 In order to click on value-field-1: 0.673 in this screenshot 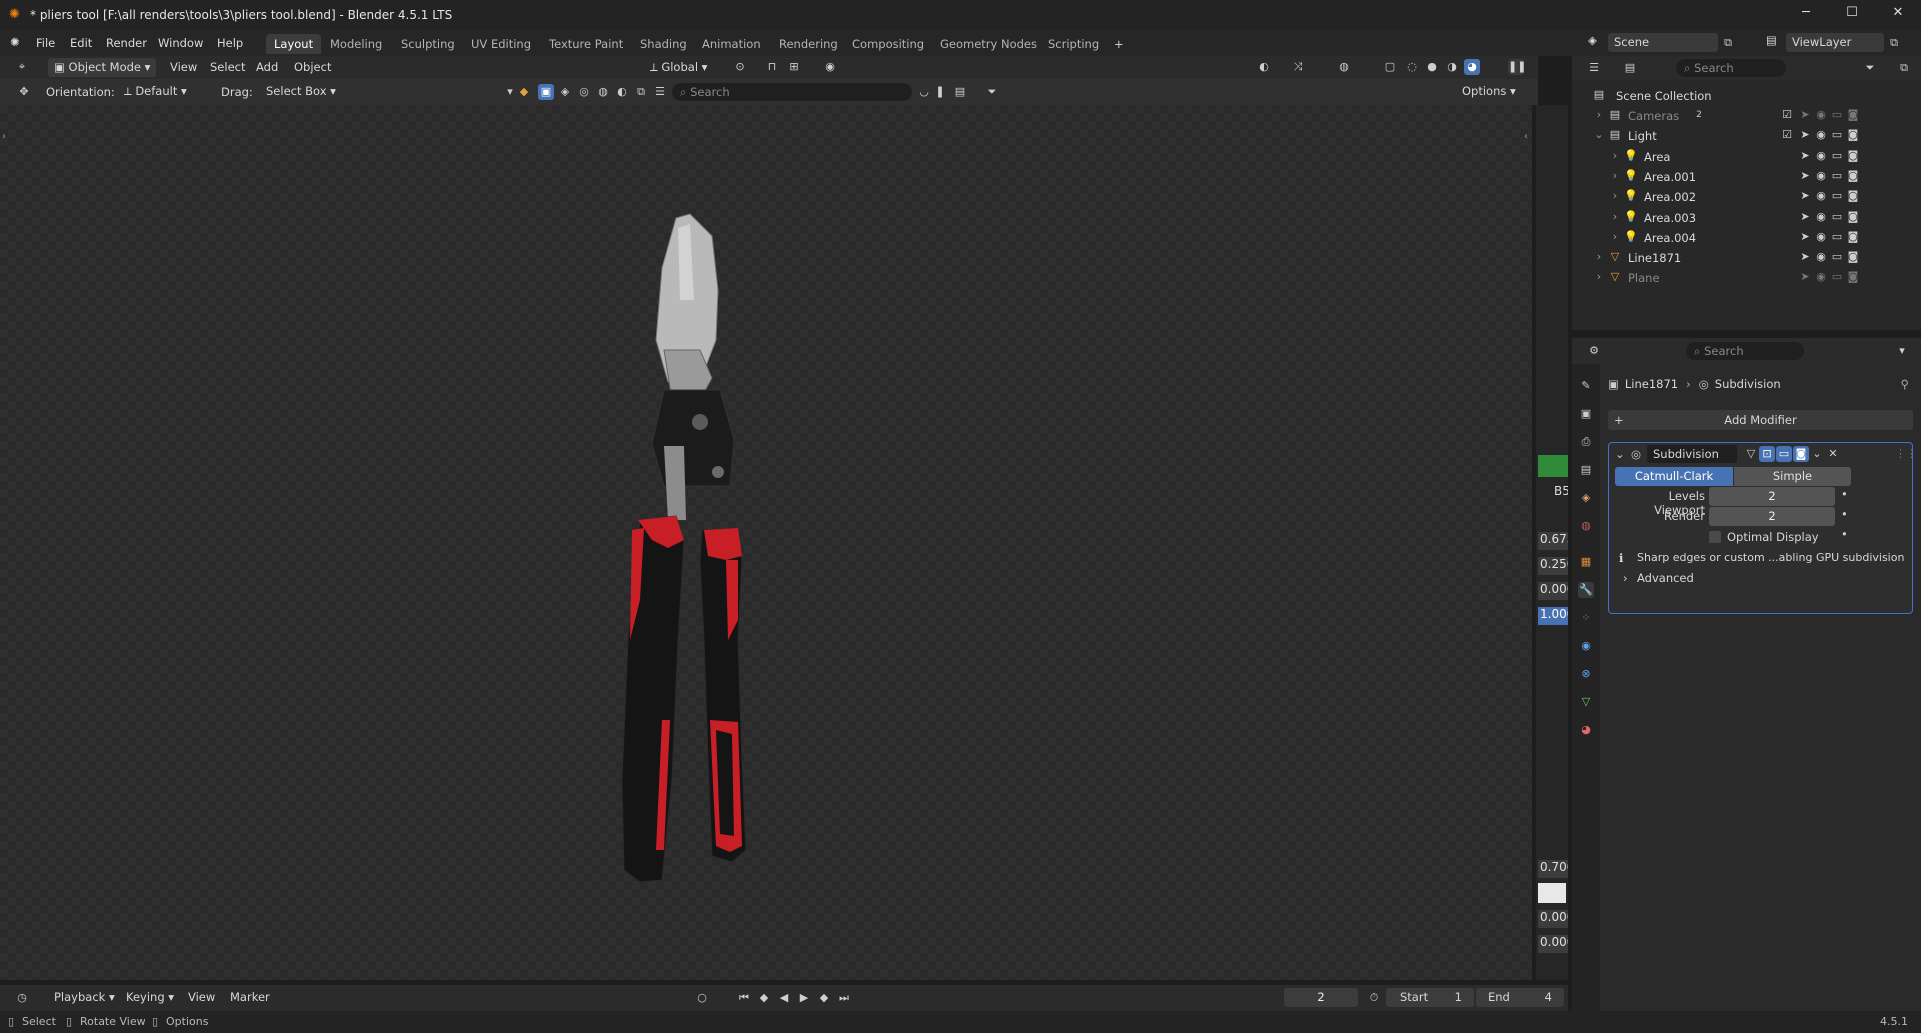, I will do `click(1553, 541)`.